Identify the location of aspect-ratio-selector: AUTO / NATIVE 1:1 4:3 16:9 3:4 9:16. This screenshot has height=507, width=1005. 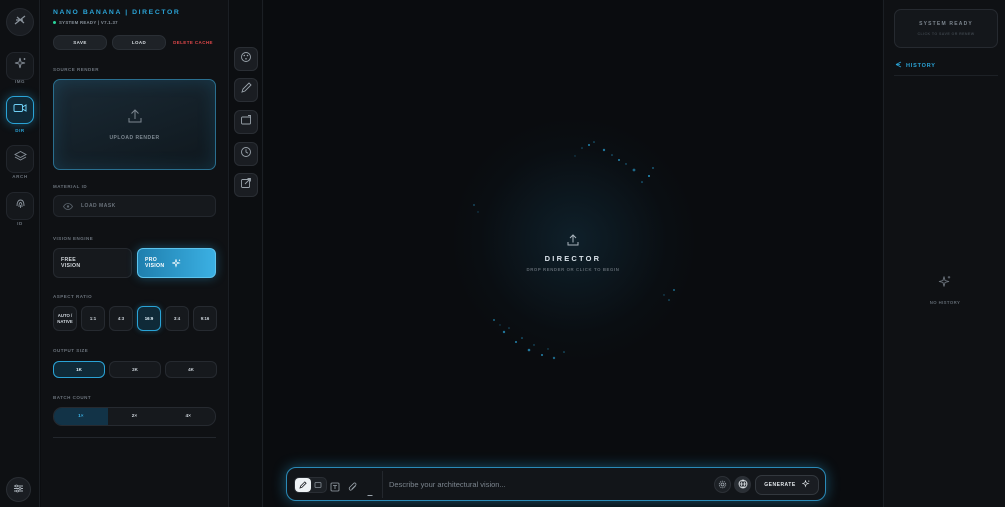
(135, 318).